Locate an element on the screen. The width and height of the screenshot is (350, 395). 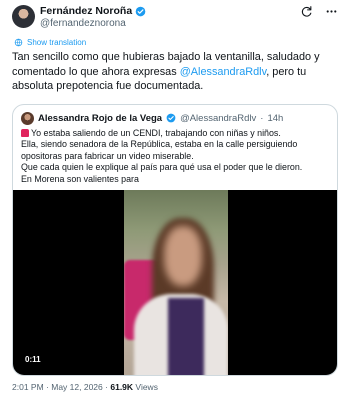
author-handle: @fernandeznorona is located at coordinates (83, 23).